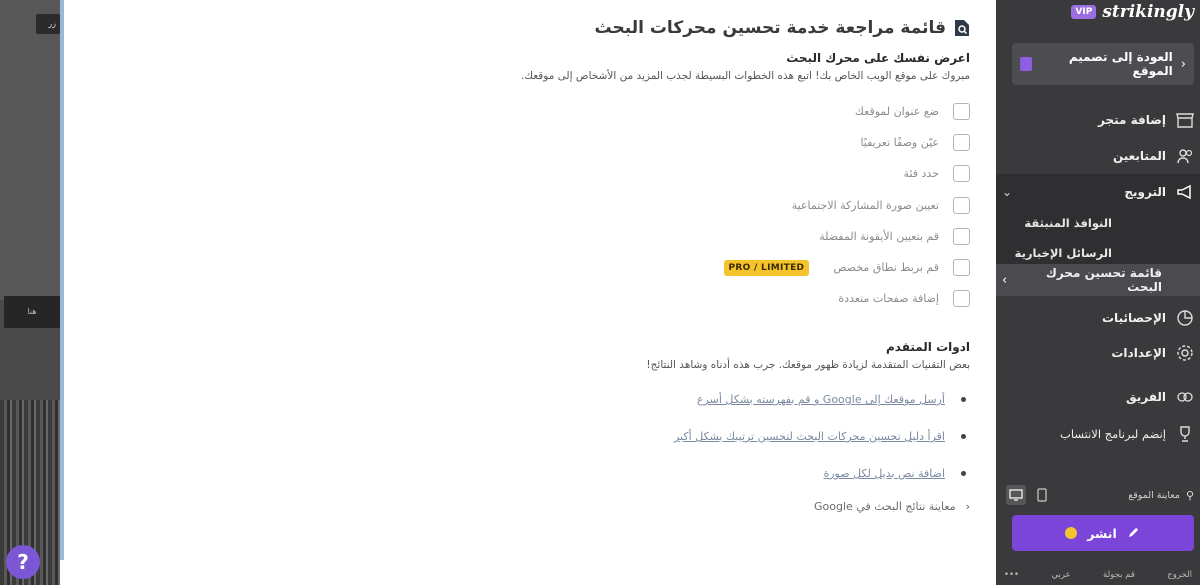  Describe the element at coordinates (760, 111) in the screenshot. I see `checklist-item: ضع عنوان لموقعك` at that location.